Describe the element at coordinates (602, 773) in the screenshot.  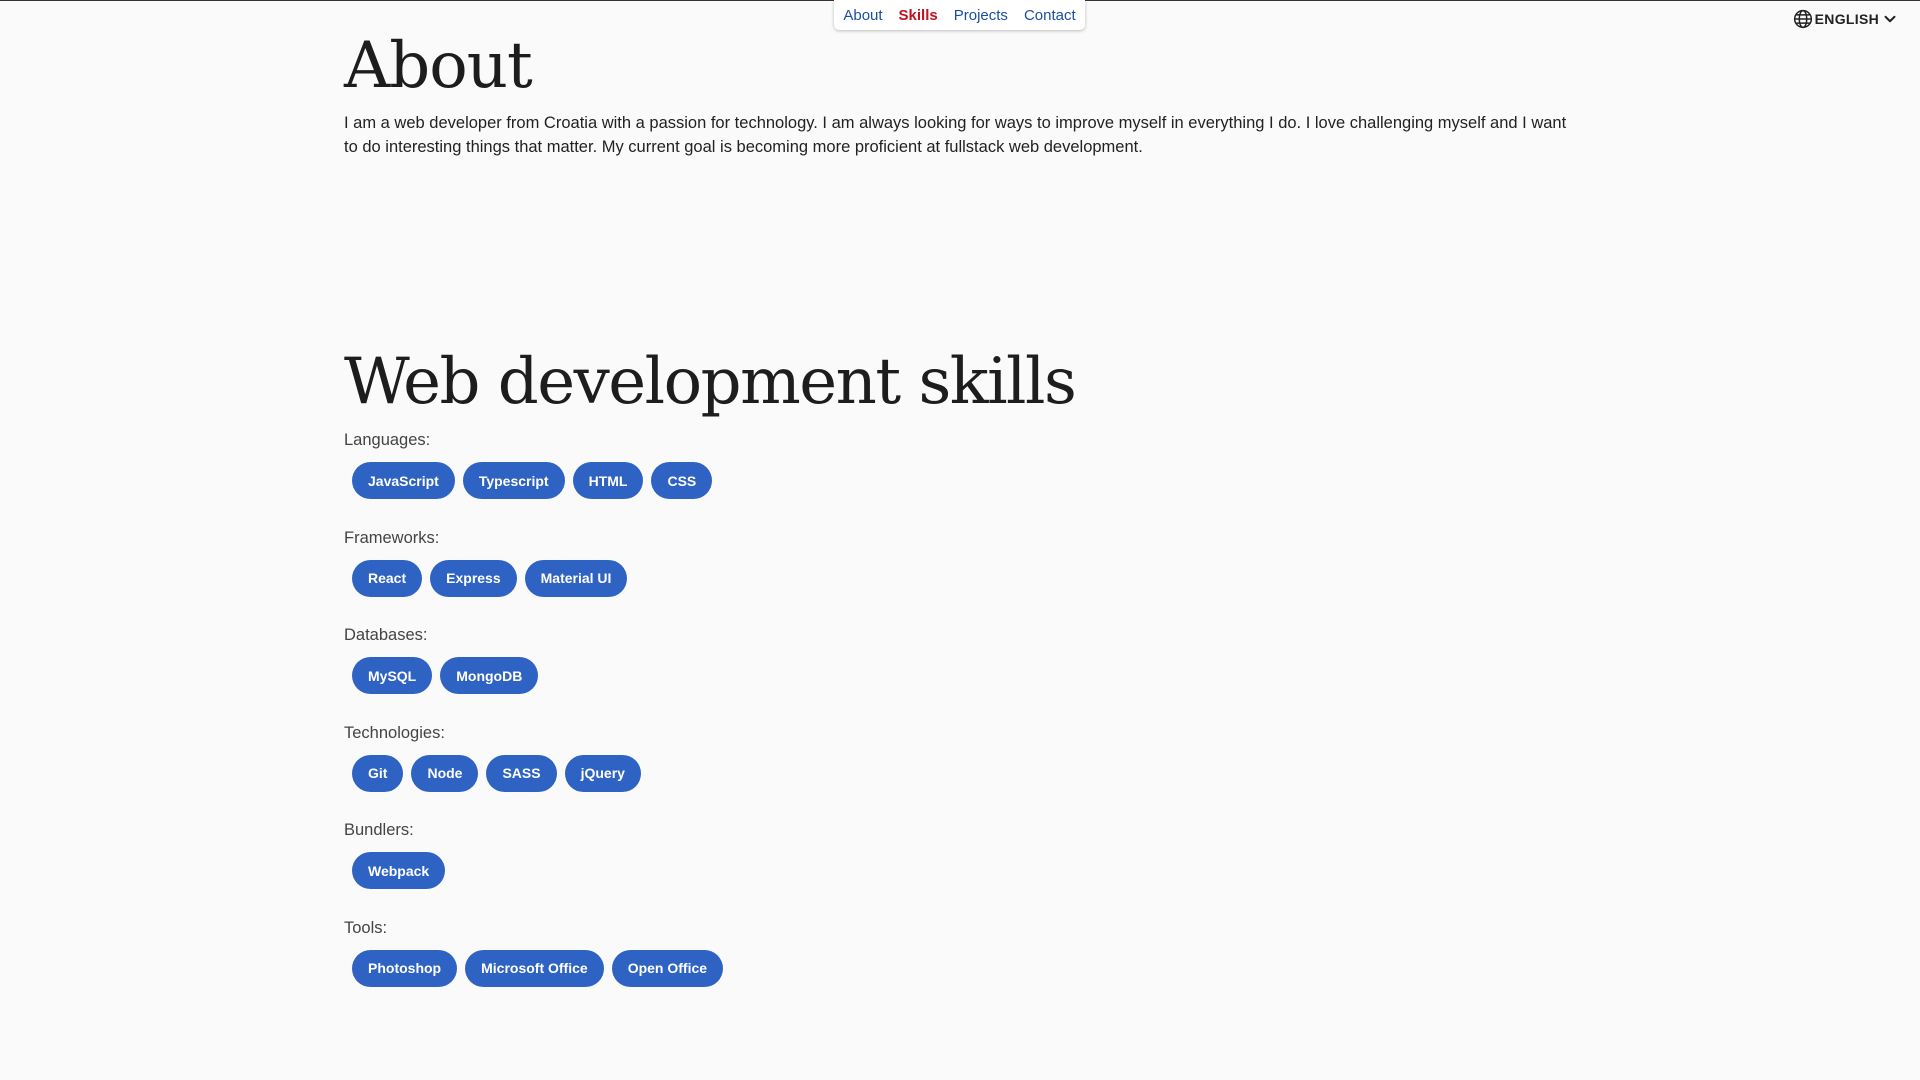
I see `skill-chip: jQuery` at that location.